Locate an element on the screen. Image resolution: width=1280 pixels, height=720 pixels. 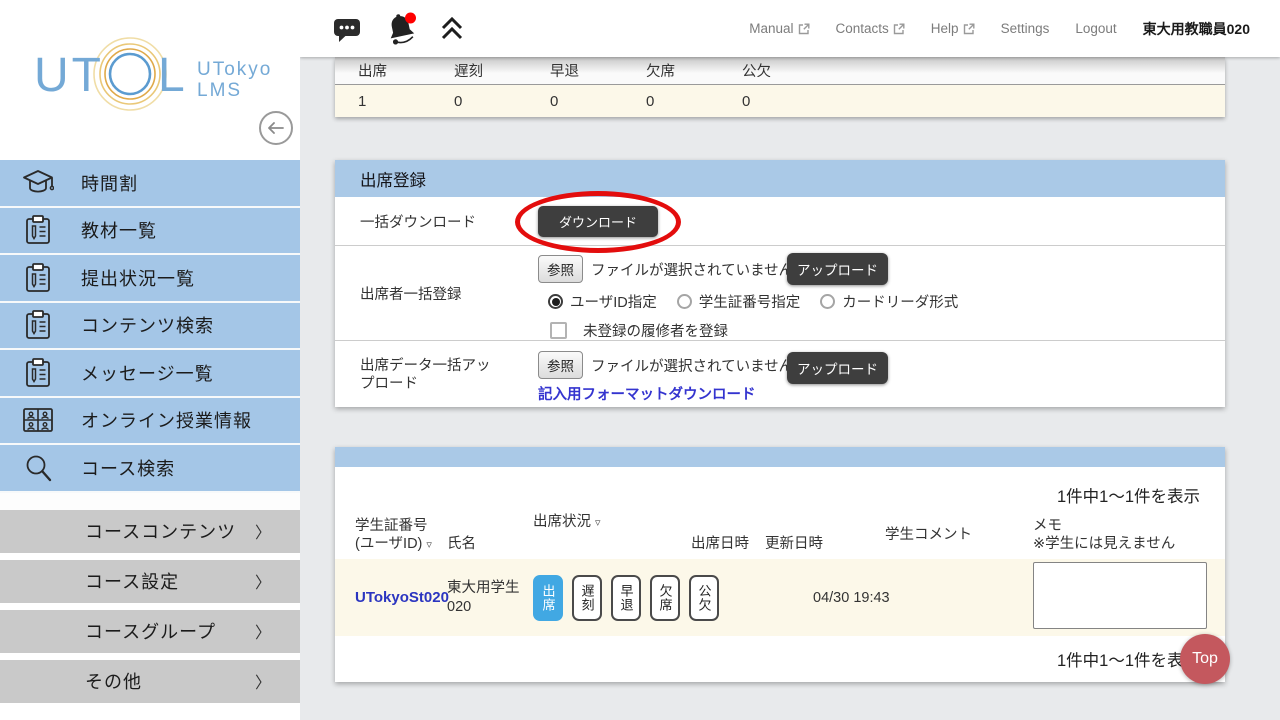
sidebar-item-course-search: コース検索 is located at coordinates (150, 469).